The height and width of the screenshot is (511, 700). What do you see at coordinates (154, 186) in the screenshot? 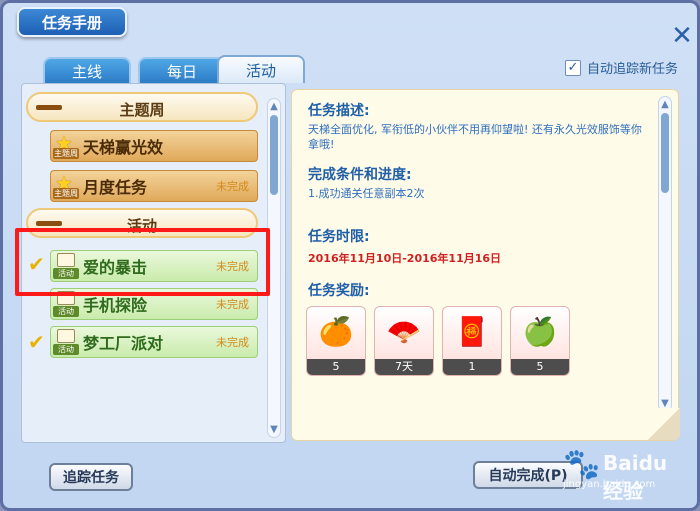
I see `task-item-monthly: ★ 主题周 月度任务 未完成` at bounding box center [154, 186].